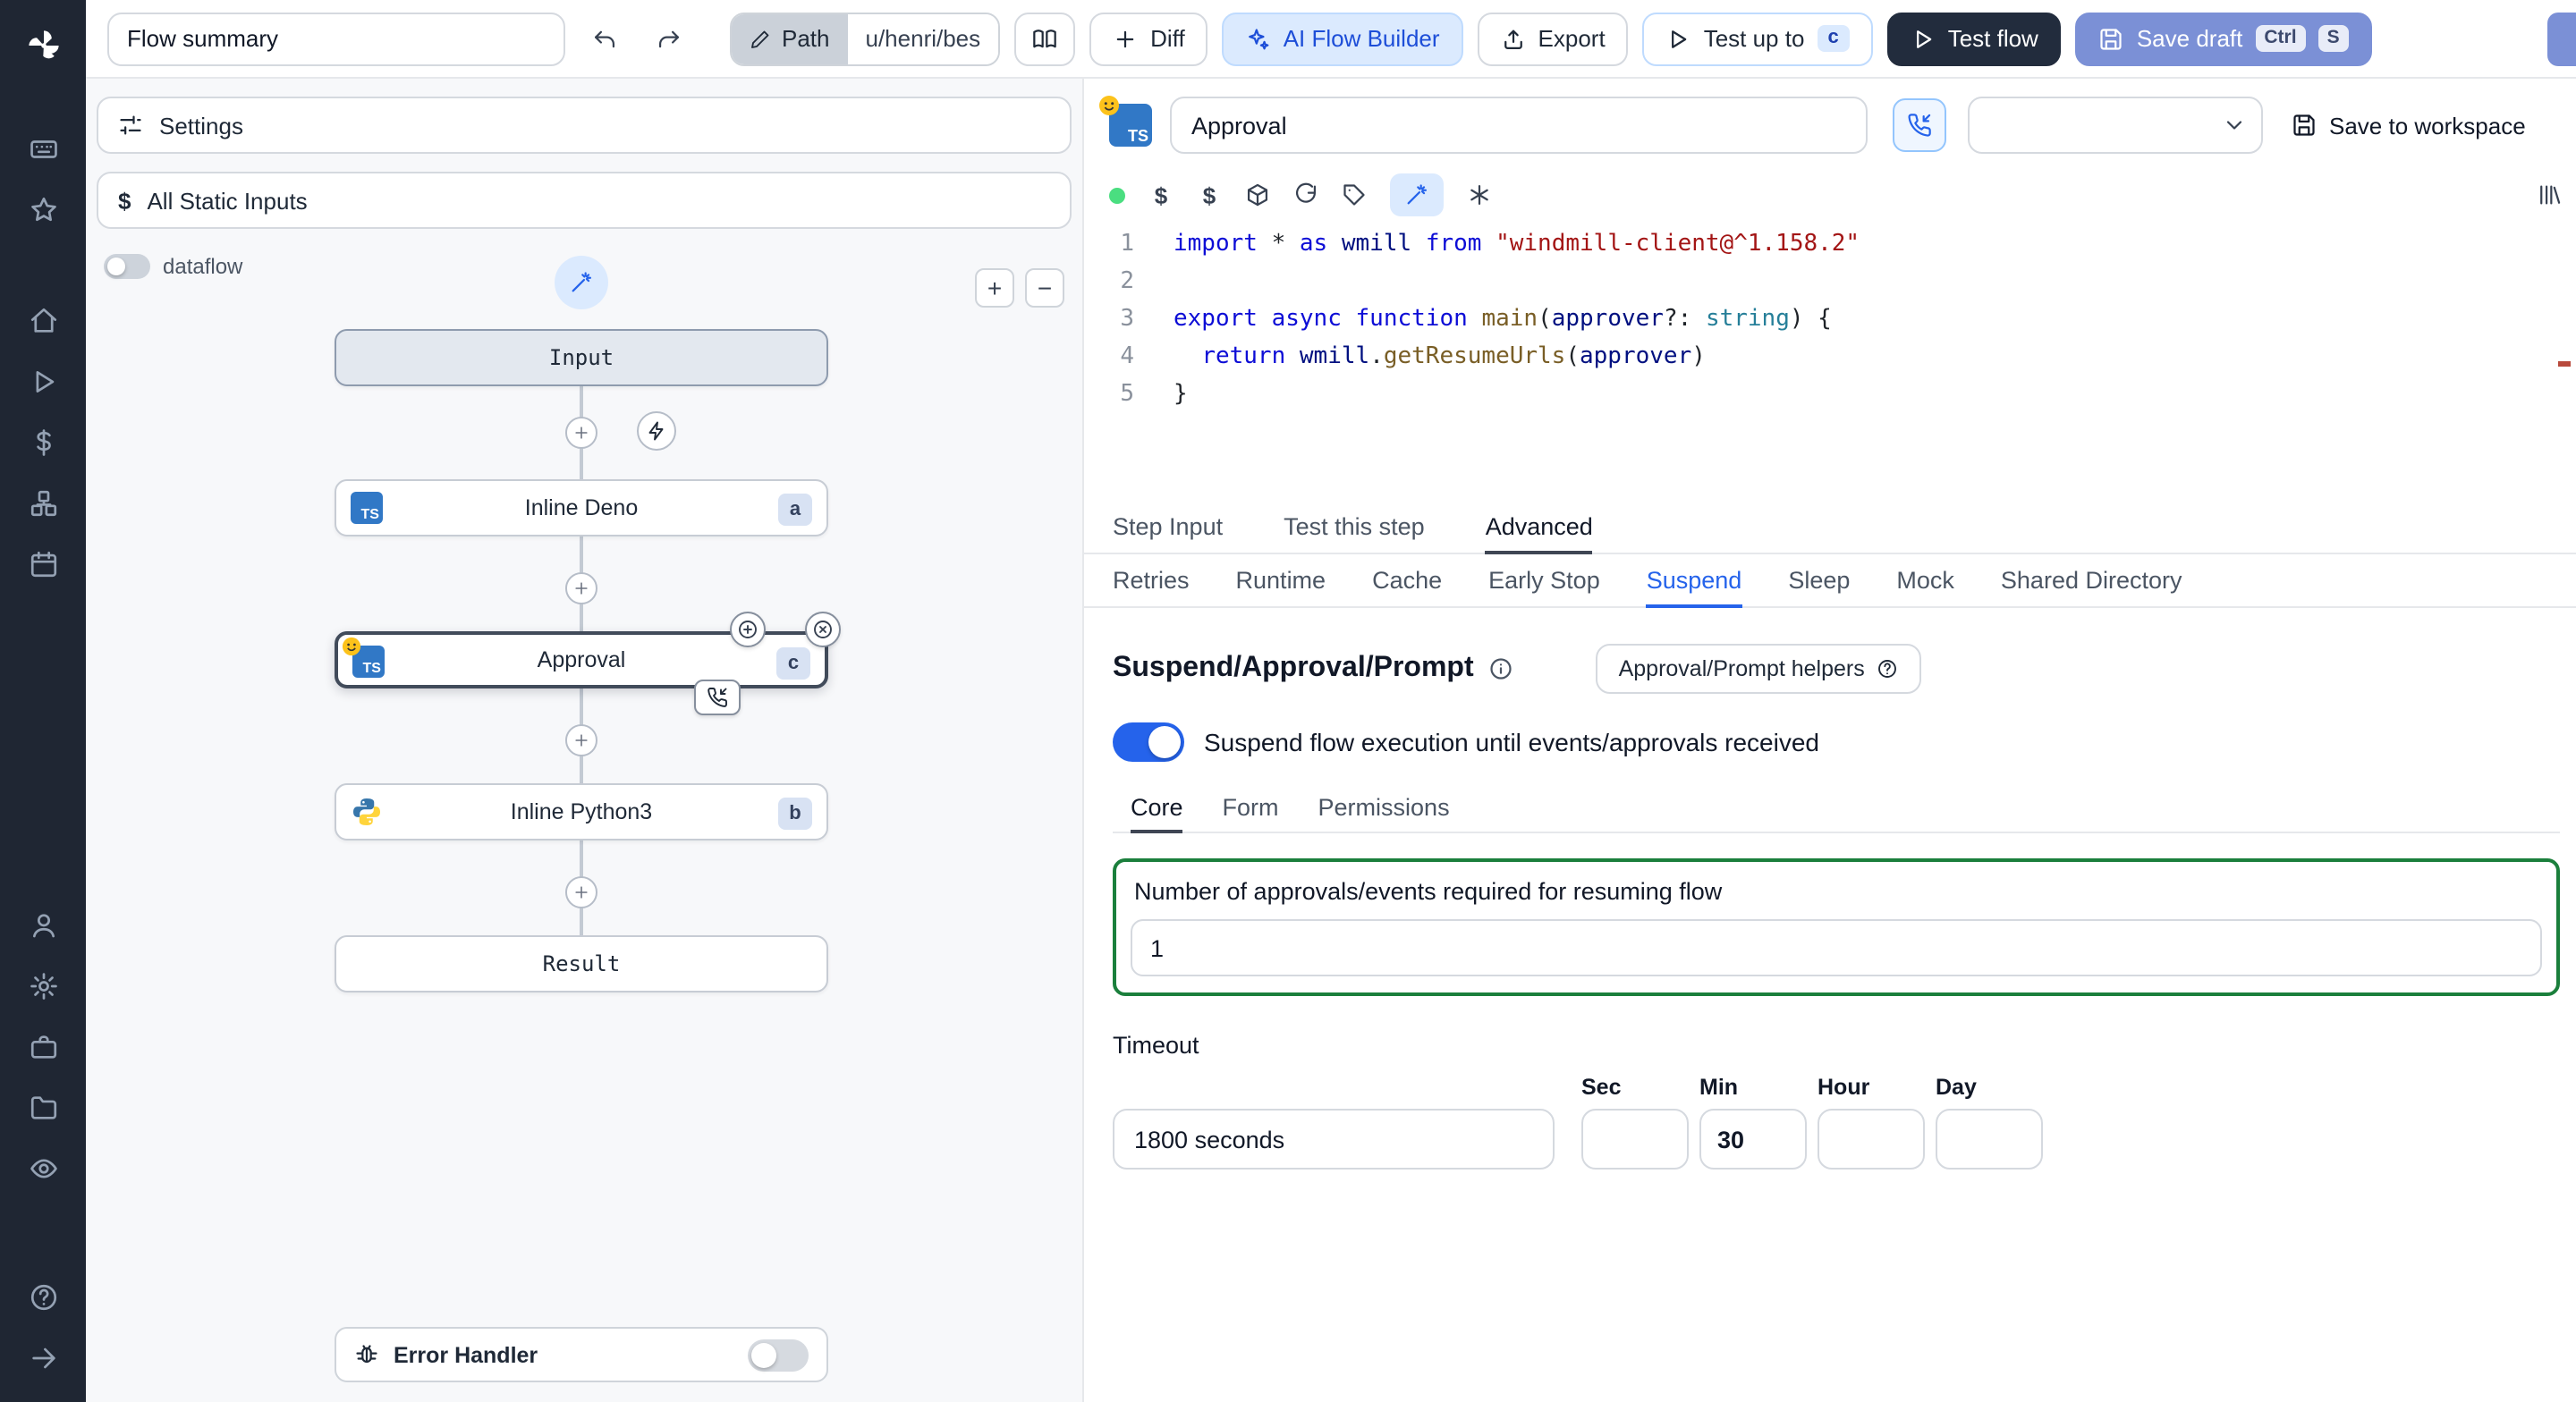  I want to click on asterisk-icon, so click(1479, 194).